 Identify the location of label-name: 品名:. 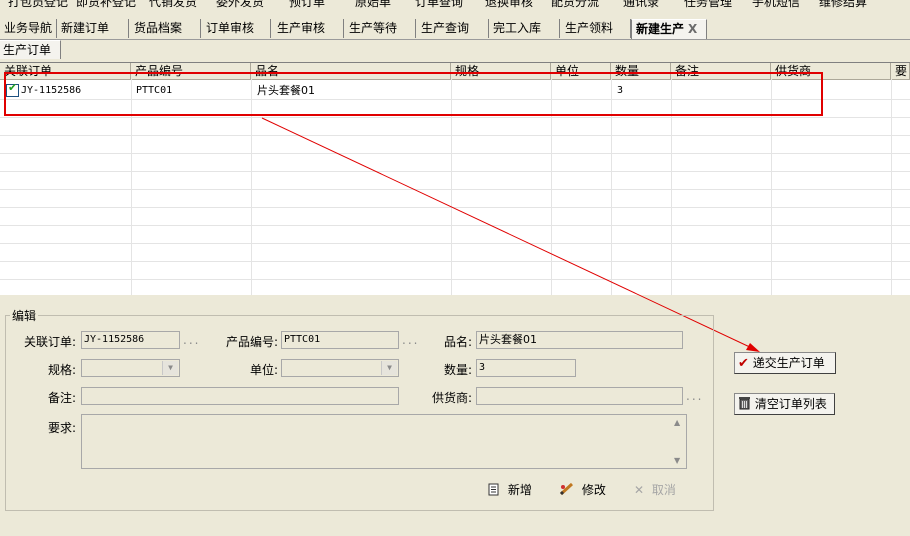
(457, 342).